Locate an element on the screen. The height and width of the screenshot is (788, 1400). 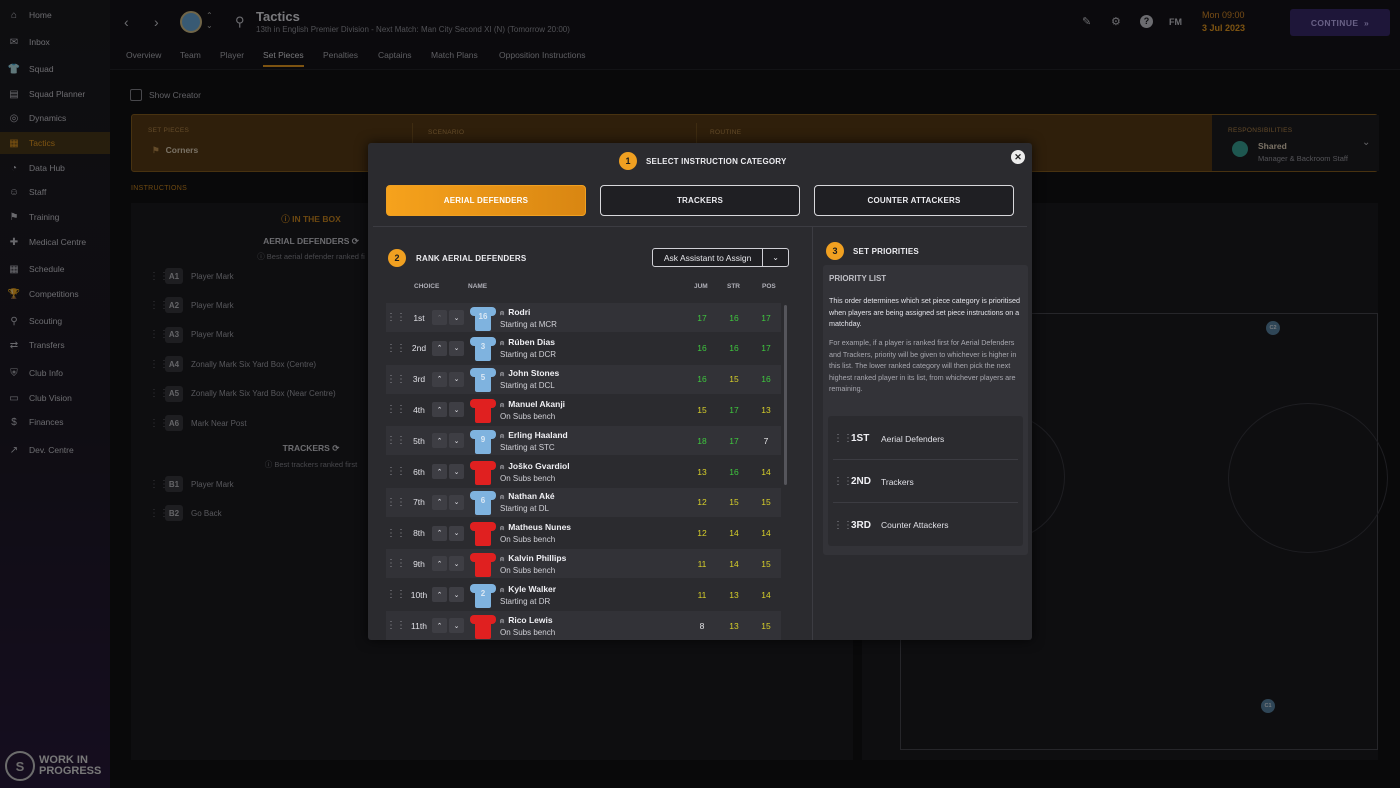
player-row: ⋮⋮ 11th ⌃ ⌄ ⍝ Rico Lewis On Subs bench 8 13 15 is located at coordinates (583, 625).